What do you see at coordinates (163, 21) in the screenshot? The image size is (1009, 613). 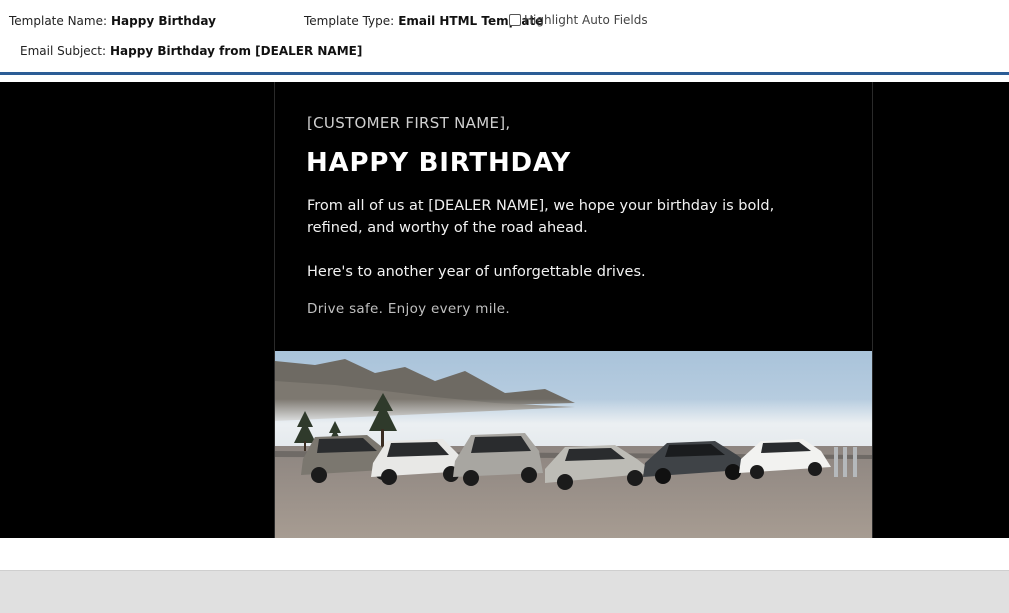 I see `template-name-value: Happy Birthday` at bounding box center [163, 21].